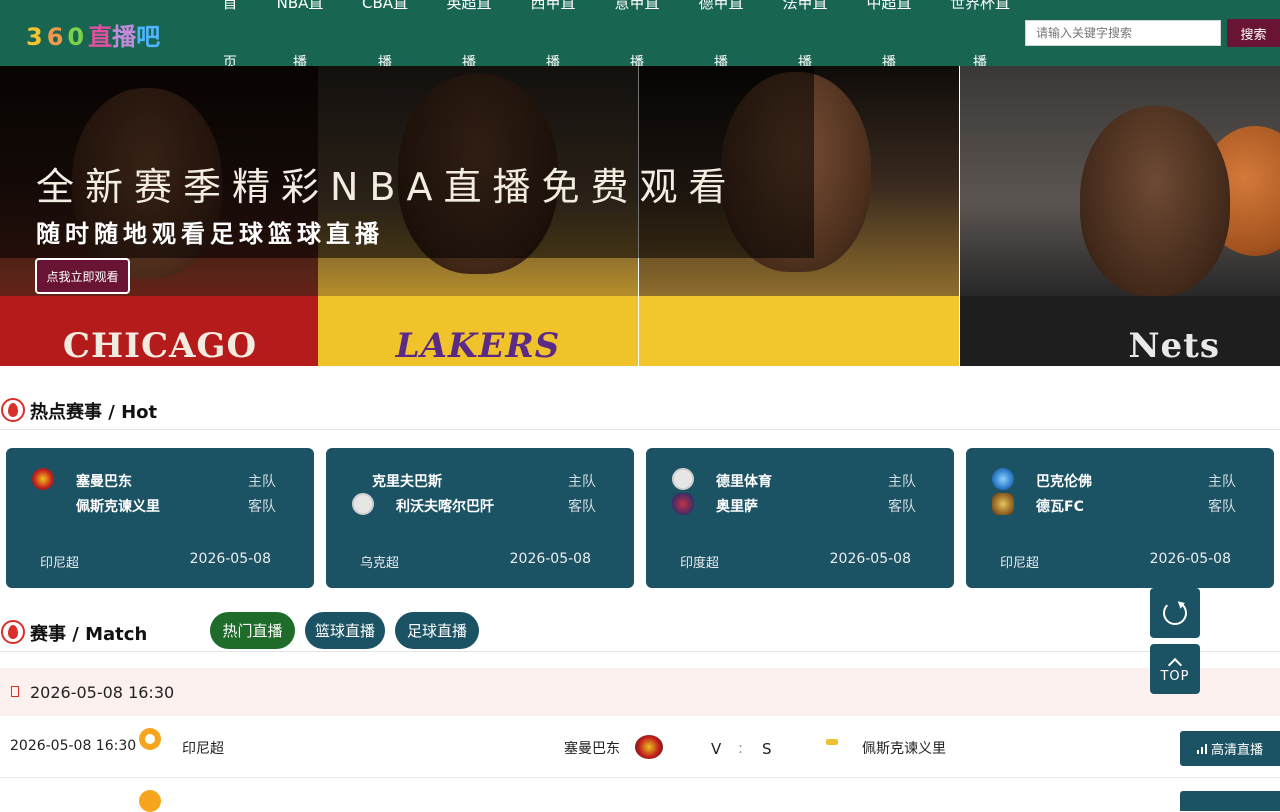 Image resolution: width=1280 pixels, height=812 pixels. What do you see at coordinates (805, 33) in the screenshot?
I see `nav-item-ligue1: 法甲直播` at bounding box center [805, 33].